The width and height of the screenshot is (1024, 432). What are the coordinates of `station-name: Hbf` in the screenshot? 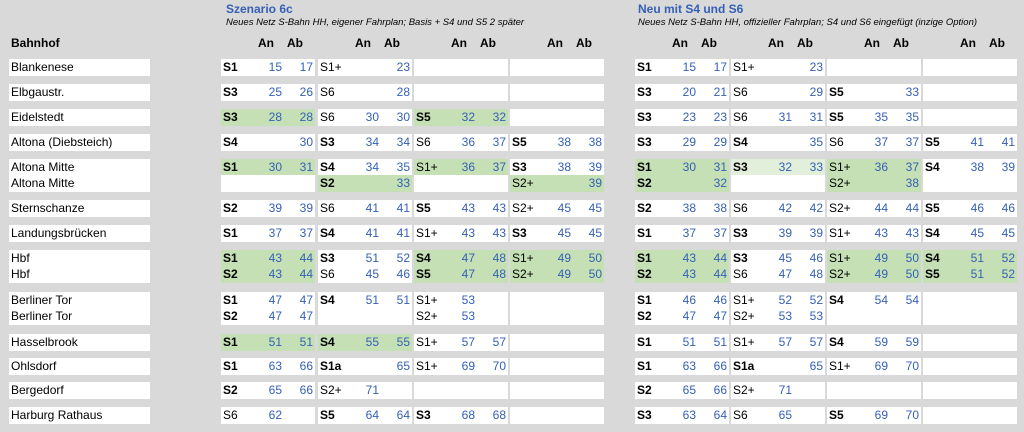 It's located at (79, 258).